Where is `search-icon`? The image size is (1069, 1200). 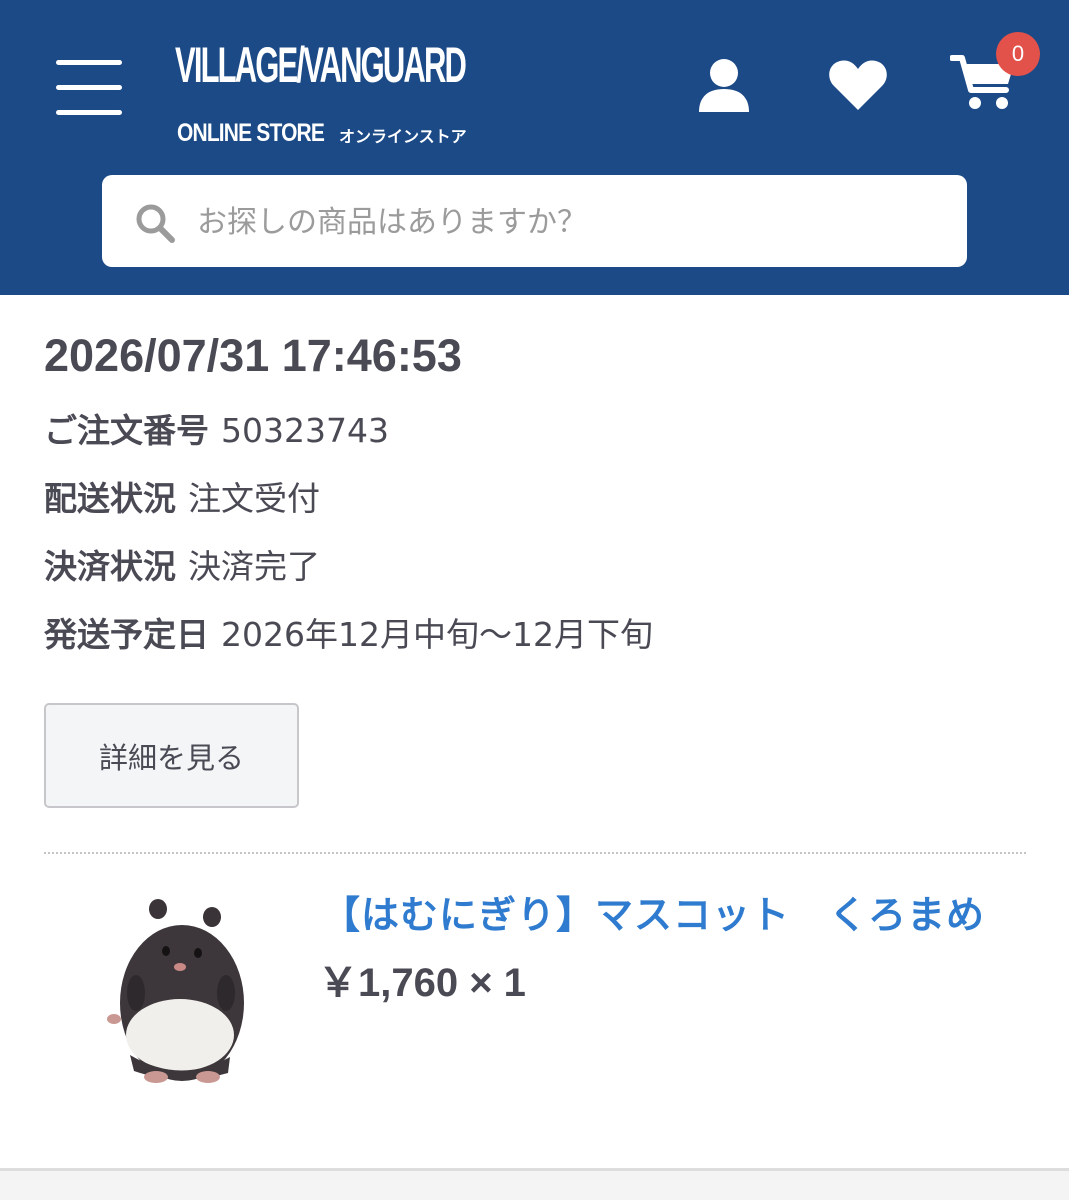
search-icon is located at coordinates (155, 223).